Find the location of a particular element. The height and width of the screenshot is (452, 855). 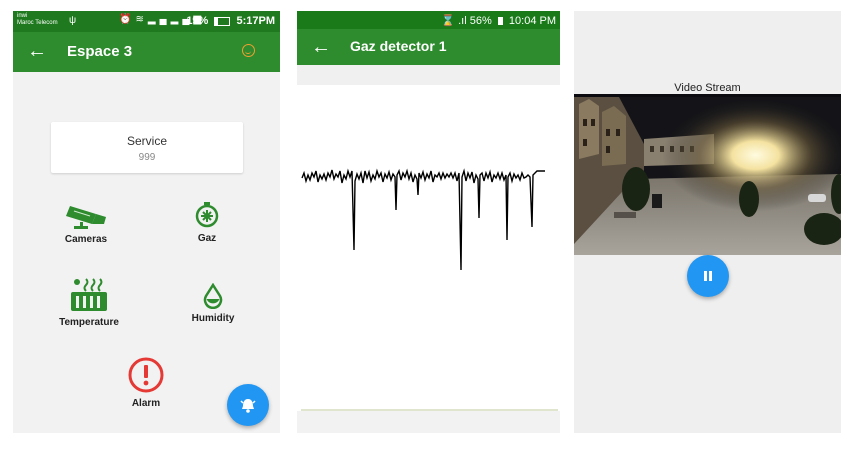

signal-icon: ▂▄ is located at coordinates (159, 19).